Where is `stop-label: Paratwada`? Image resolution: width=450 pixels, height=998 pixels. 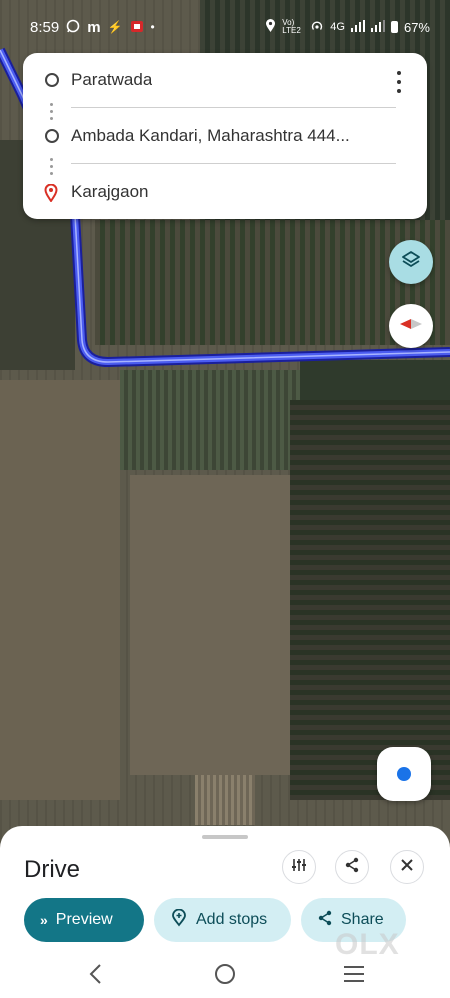 stop-label: Paratwada is located at coordinates (112, 79).